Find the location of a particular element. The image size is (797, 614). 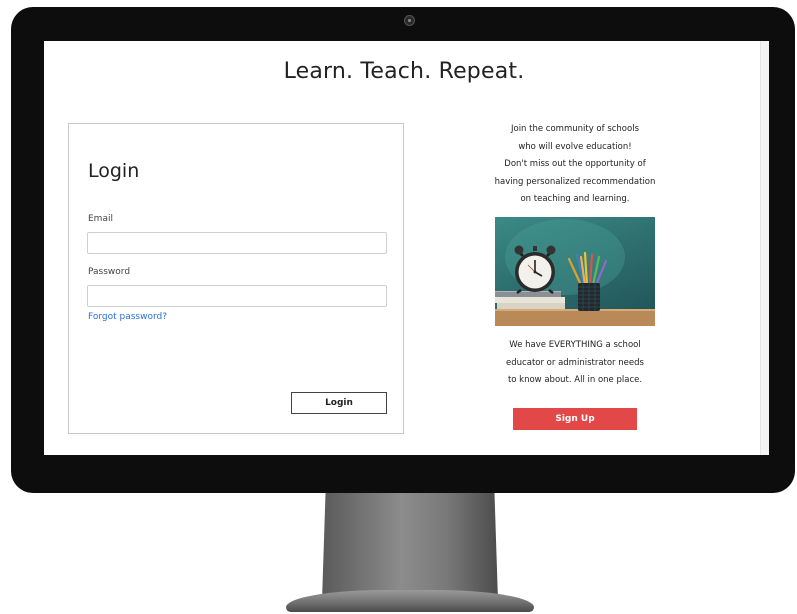

promo-intro-line: Don't miss out the opportunity of is located at coordinates (575, 164).